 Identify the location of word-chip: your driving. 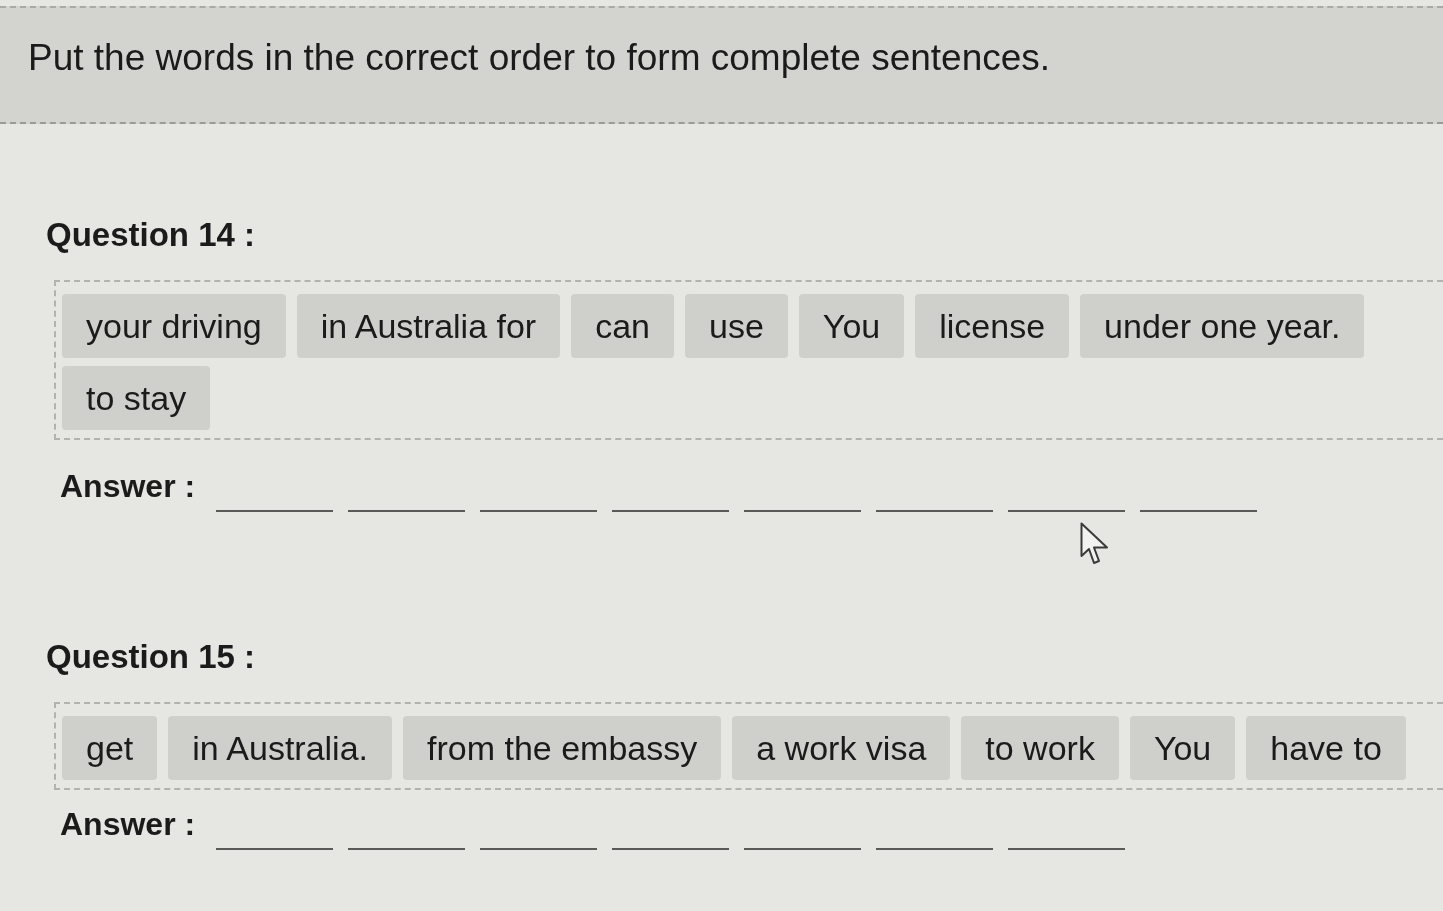
(174, 326).